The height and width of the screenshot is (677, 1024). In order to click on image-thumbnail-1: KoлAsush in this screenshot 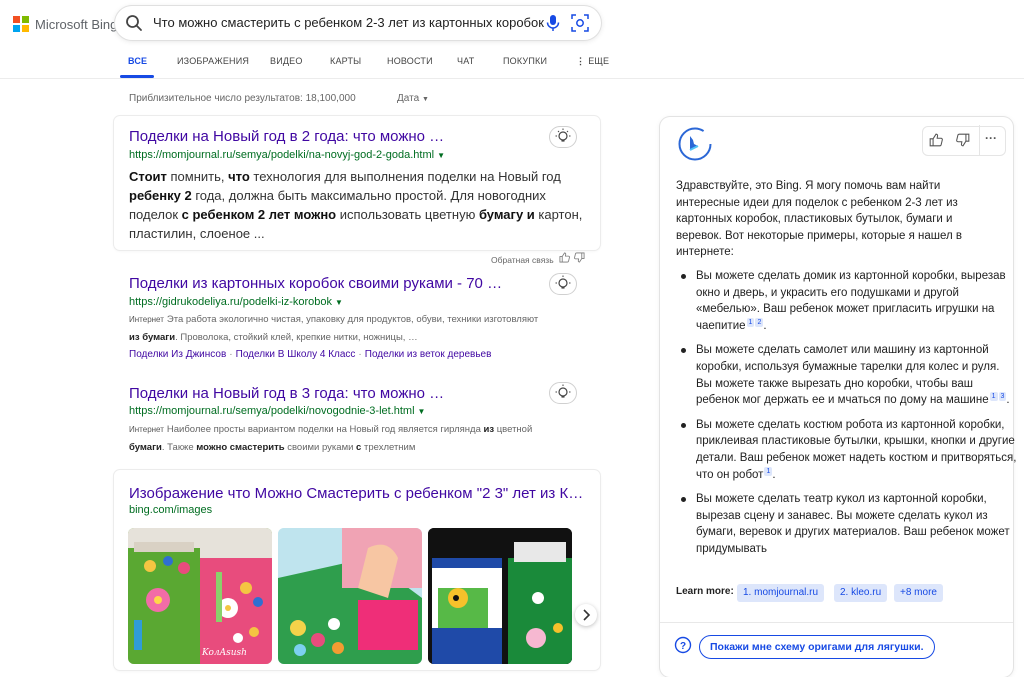, I will do `click(200, 596)`.